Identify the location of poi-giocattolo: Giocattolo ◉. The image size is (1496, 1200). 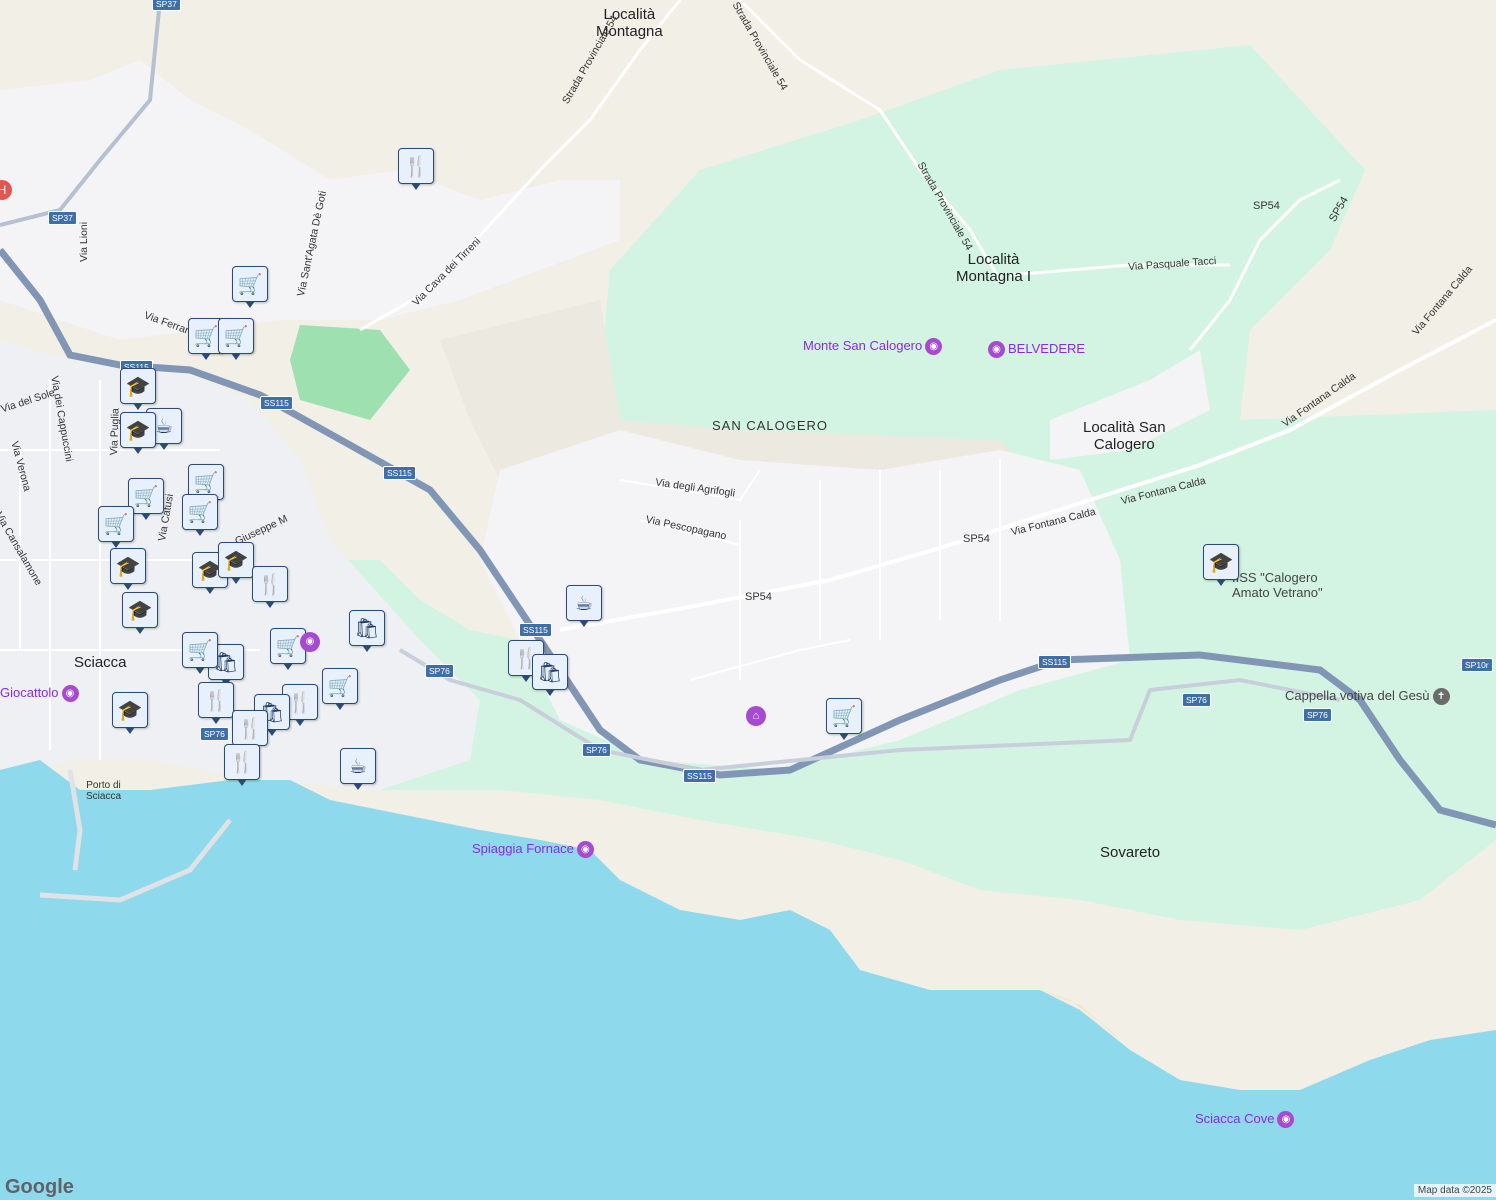
(39, 694).